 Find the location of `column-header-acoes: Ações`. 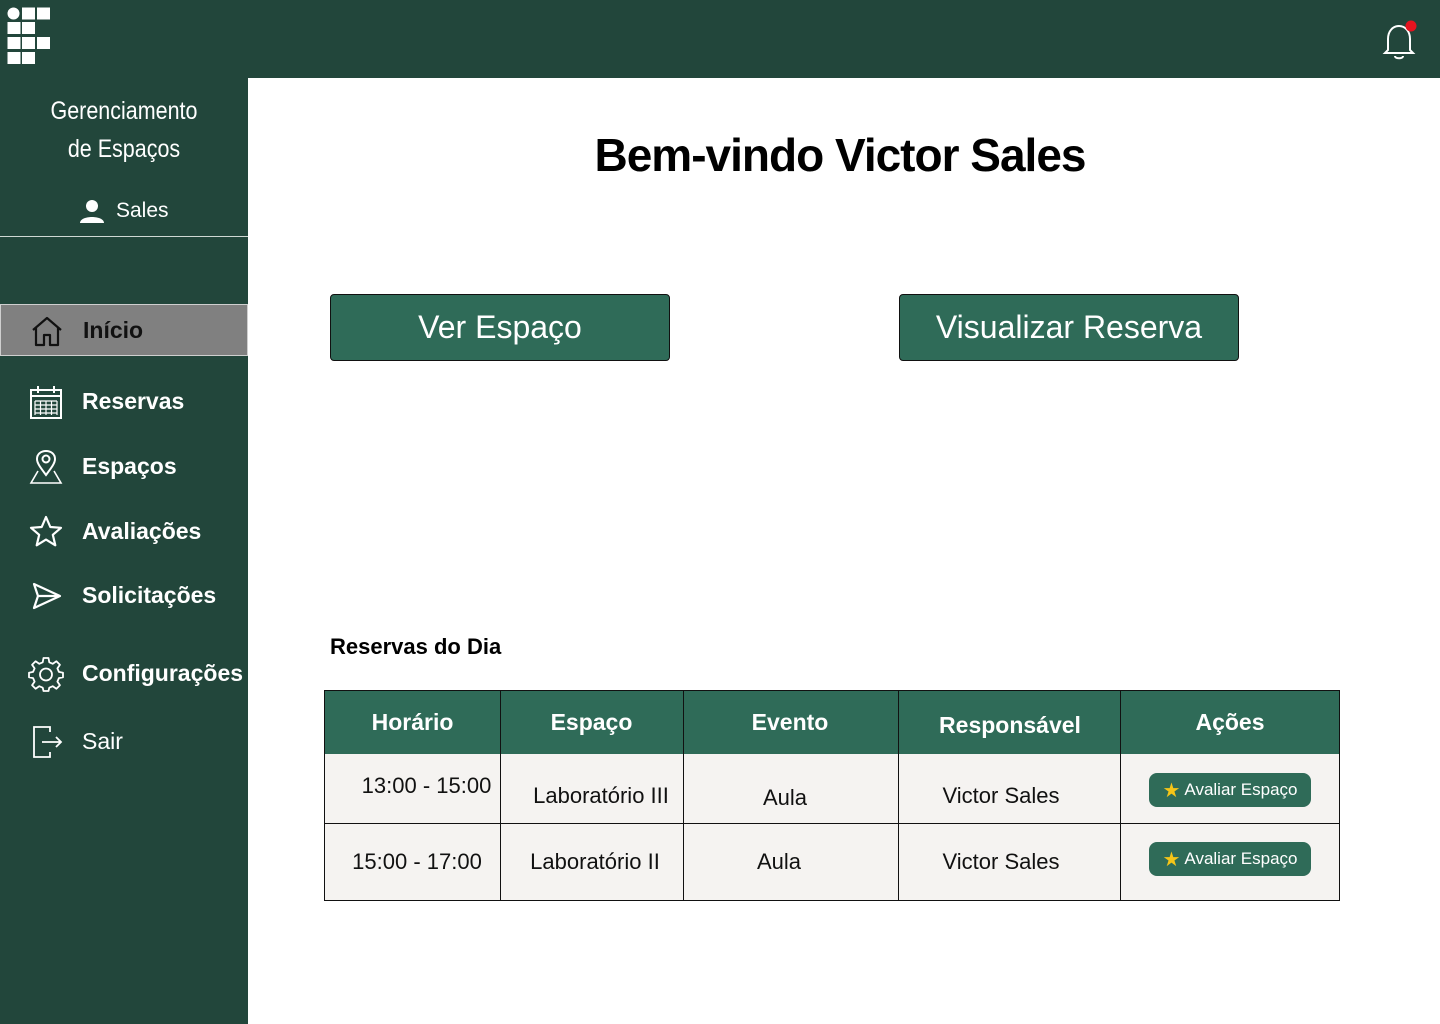

column-header-acoes: Ações is located at coordinates (1230, 722).